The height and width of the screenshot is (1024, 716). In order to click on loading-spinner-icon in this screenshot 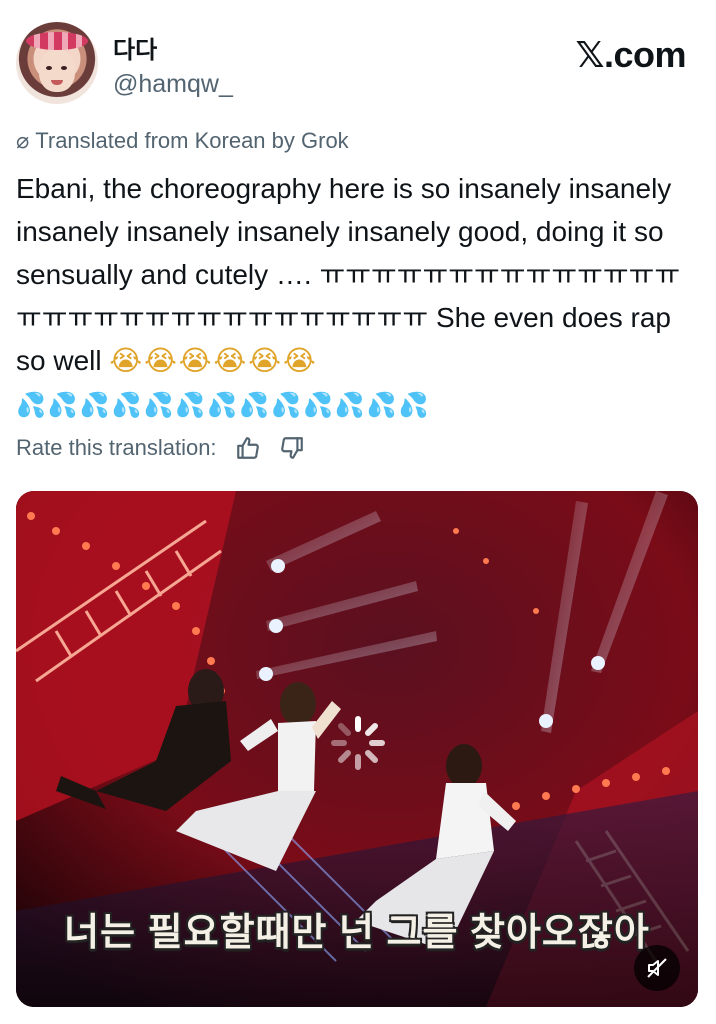, I will do `click(358, 743)`.